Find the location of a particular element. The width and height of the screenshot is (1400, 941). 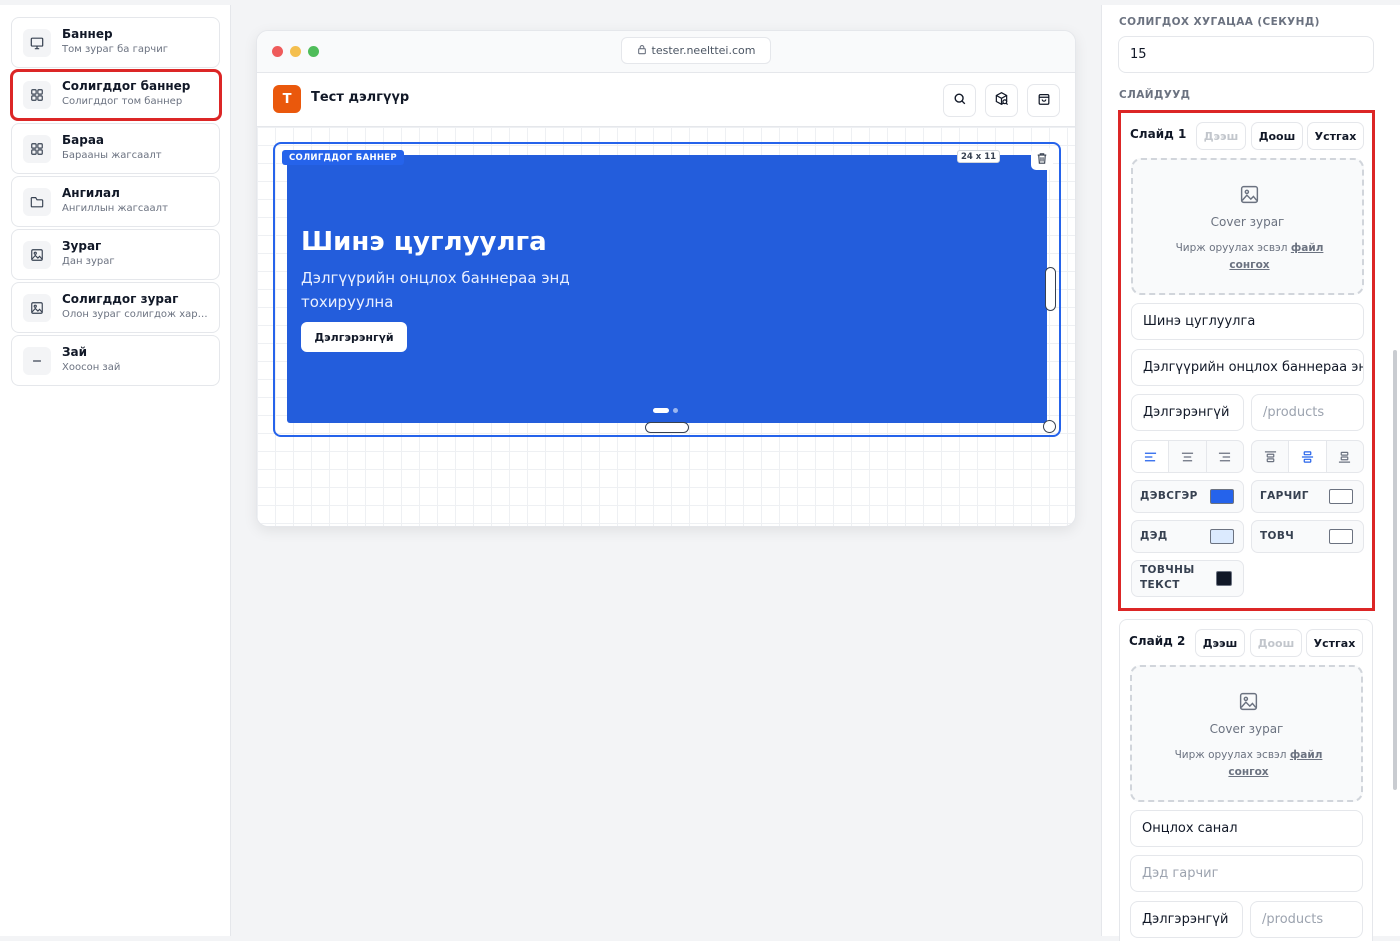

browser-chrome: tester.neelttei.com is located at coordinates (666, 52).